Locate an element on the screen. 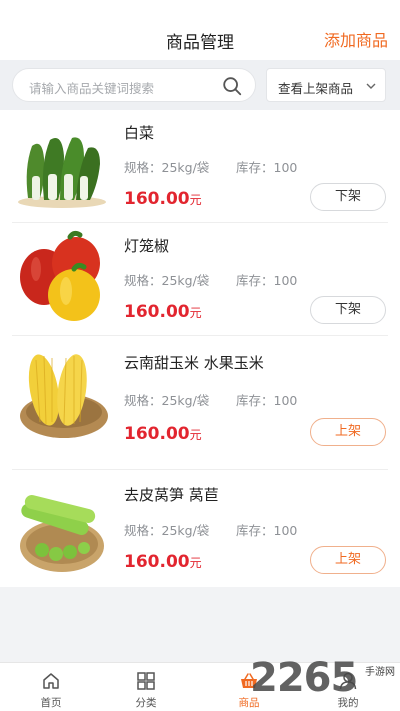 The image size is (400, 711). listing-status-value: 查看上架商品 is located at coordinates (316, 88).